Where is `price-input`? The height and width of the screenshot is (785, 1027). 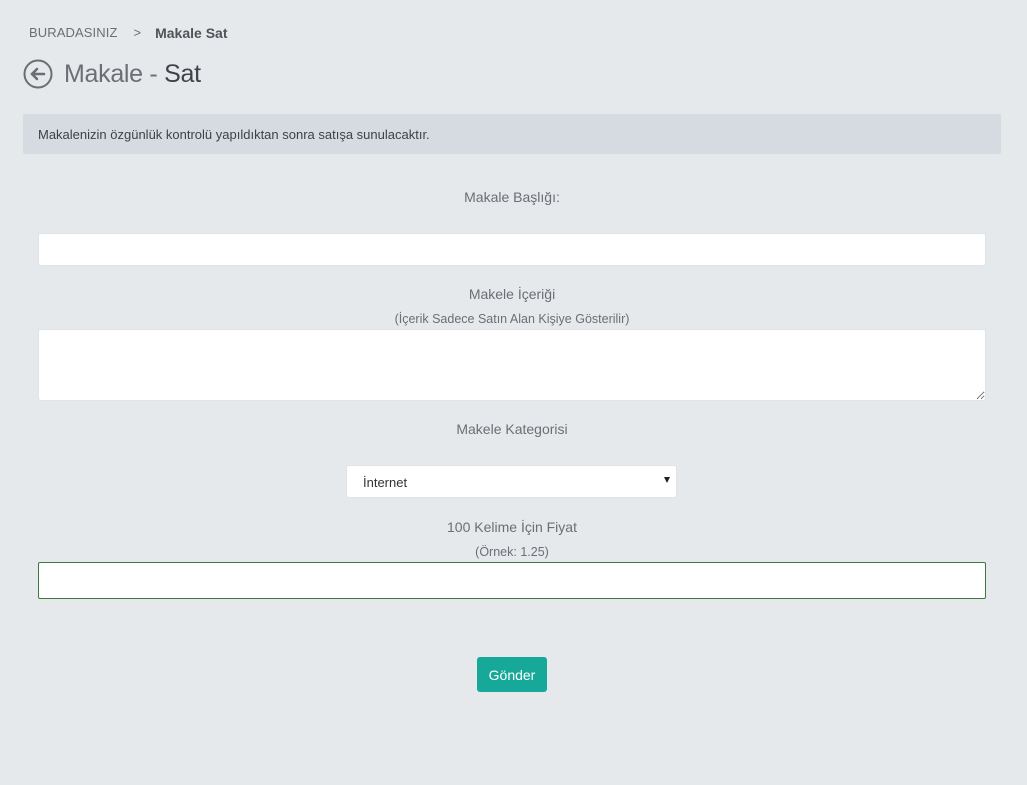
price-input is located at coordinates (512, 580).